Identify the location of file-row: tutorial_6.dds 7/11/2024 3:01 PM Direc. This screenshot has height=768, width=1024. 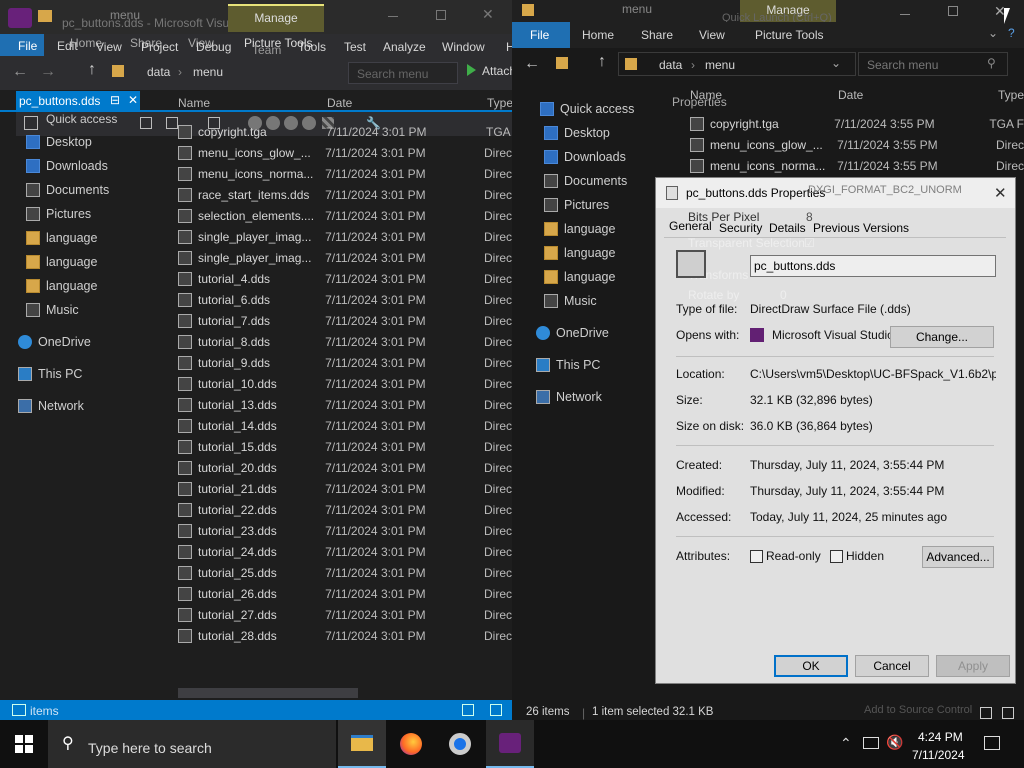
(345, 299).